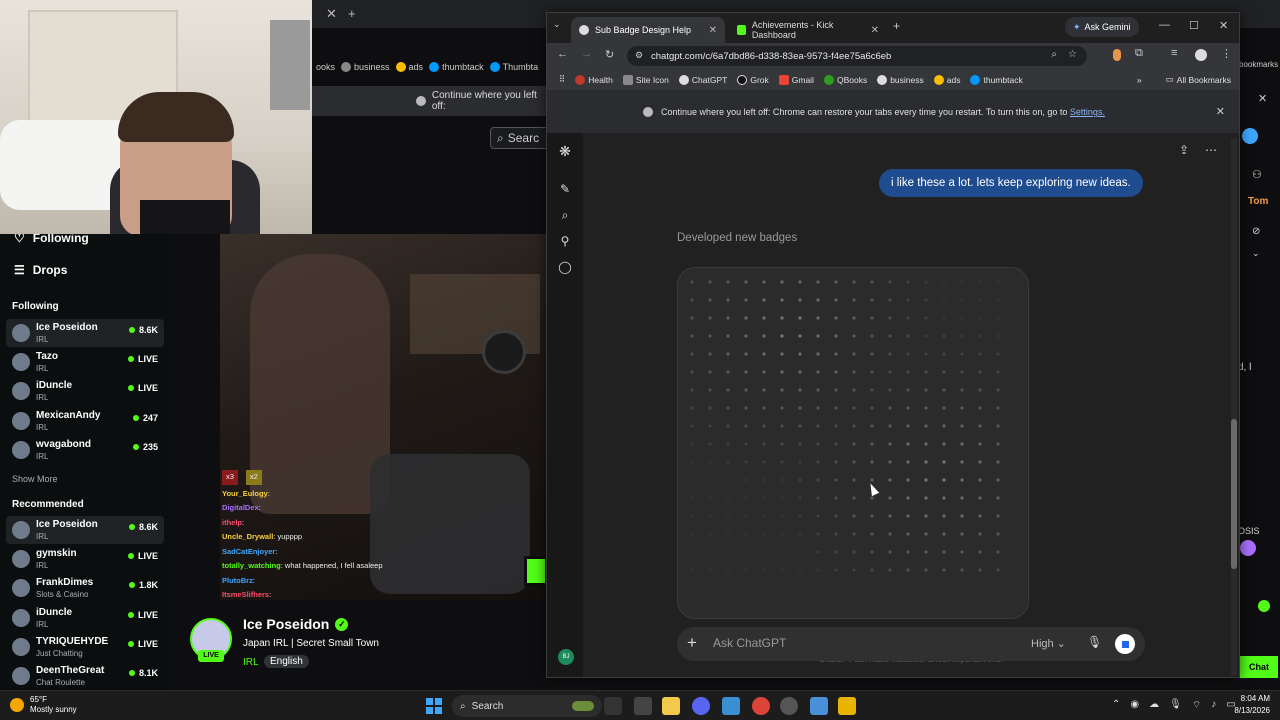  I want to click on share-icon: ⇪, so click(1184, 150).